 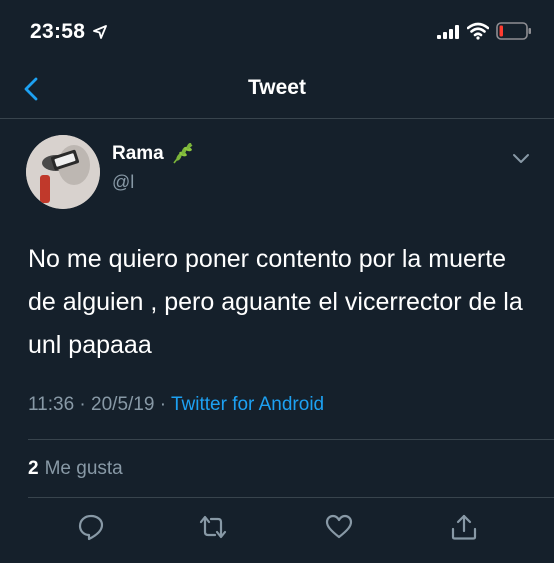 What do you see at coordinates (213, 527) in the screenshot?
I see `retweet-icon` at bounding box center [213, 527].